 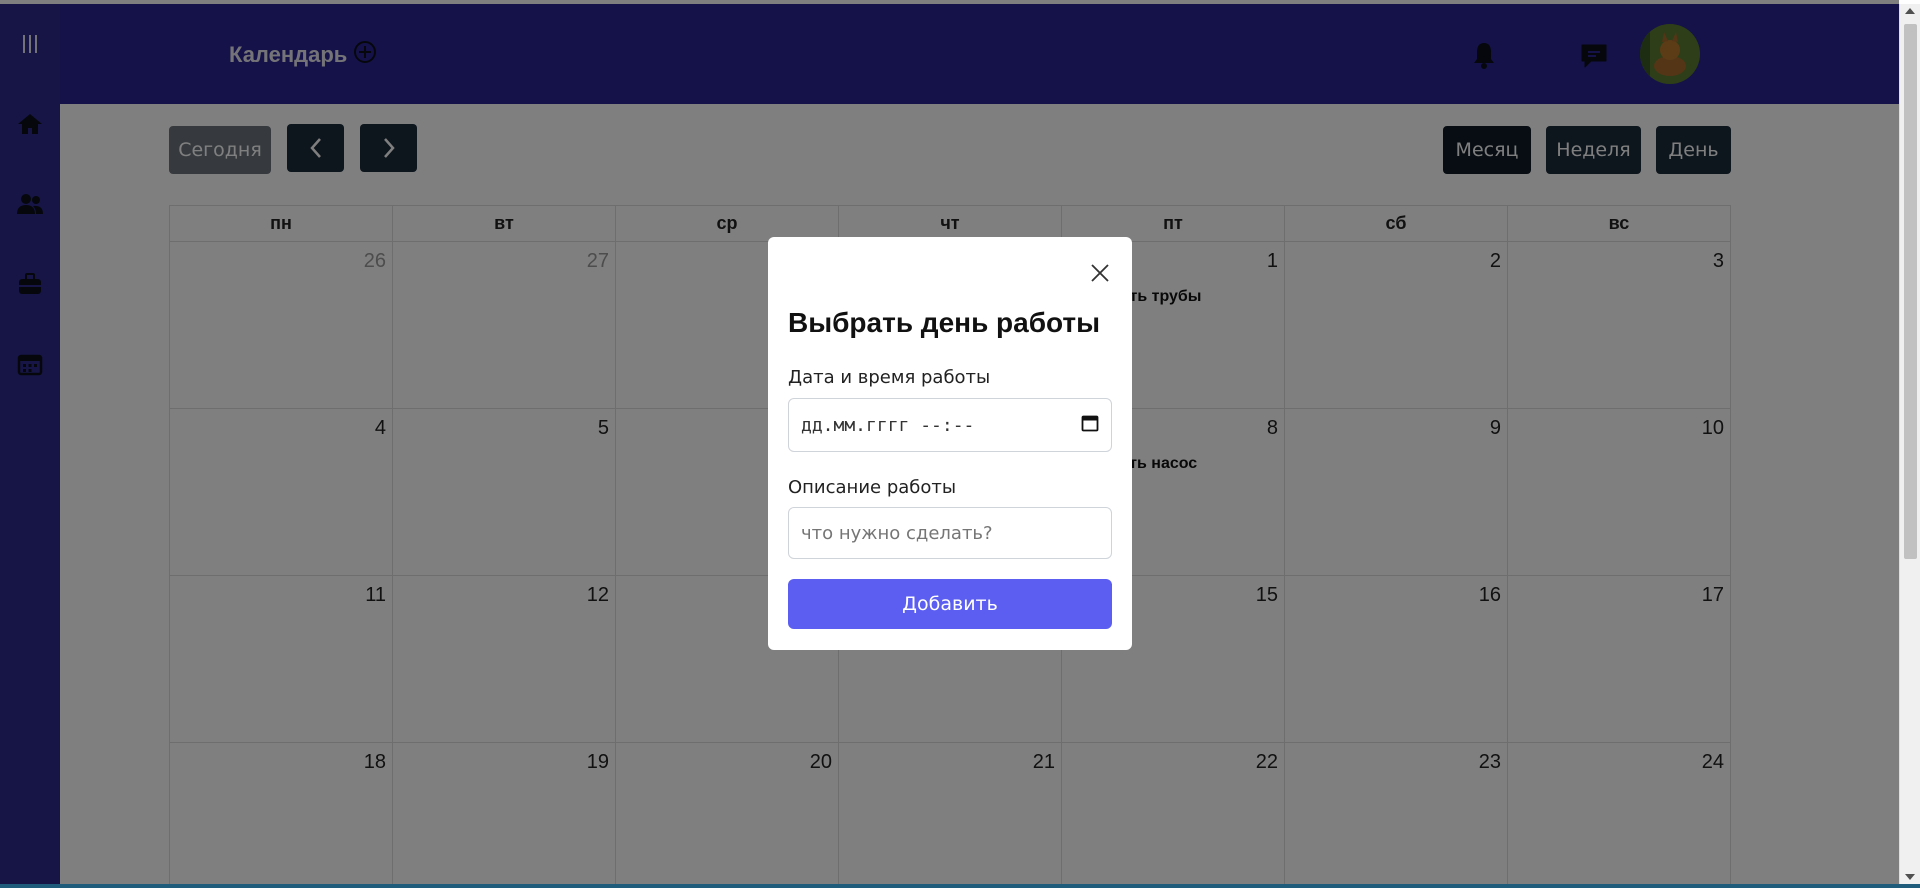 I want to click on description-input, so click(x=950, y=533).